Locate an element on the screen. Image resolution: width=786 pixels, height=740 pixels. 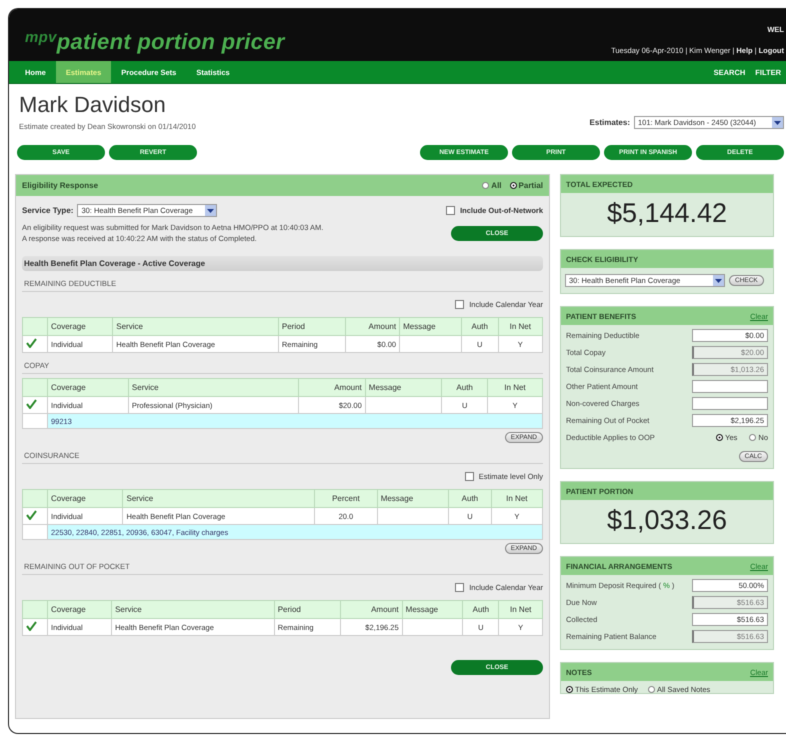
filter-radio: All is located at coordinates (492, 185).